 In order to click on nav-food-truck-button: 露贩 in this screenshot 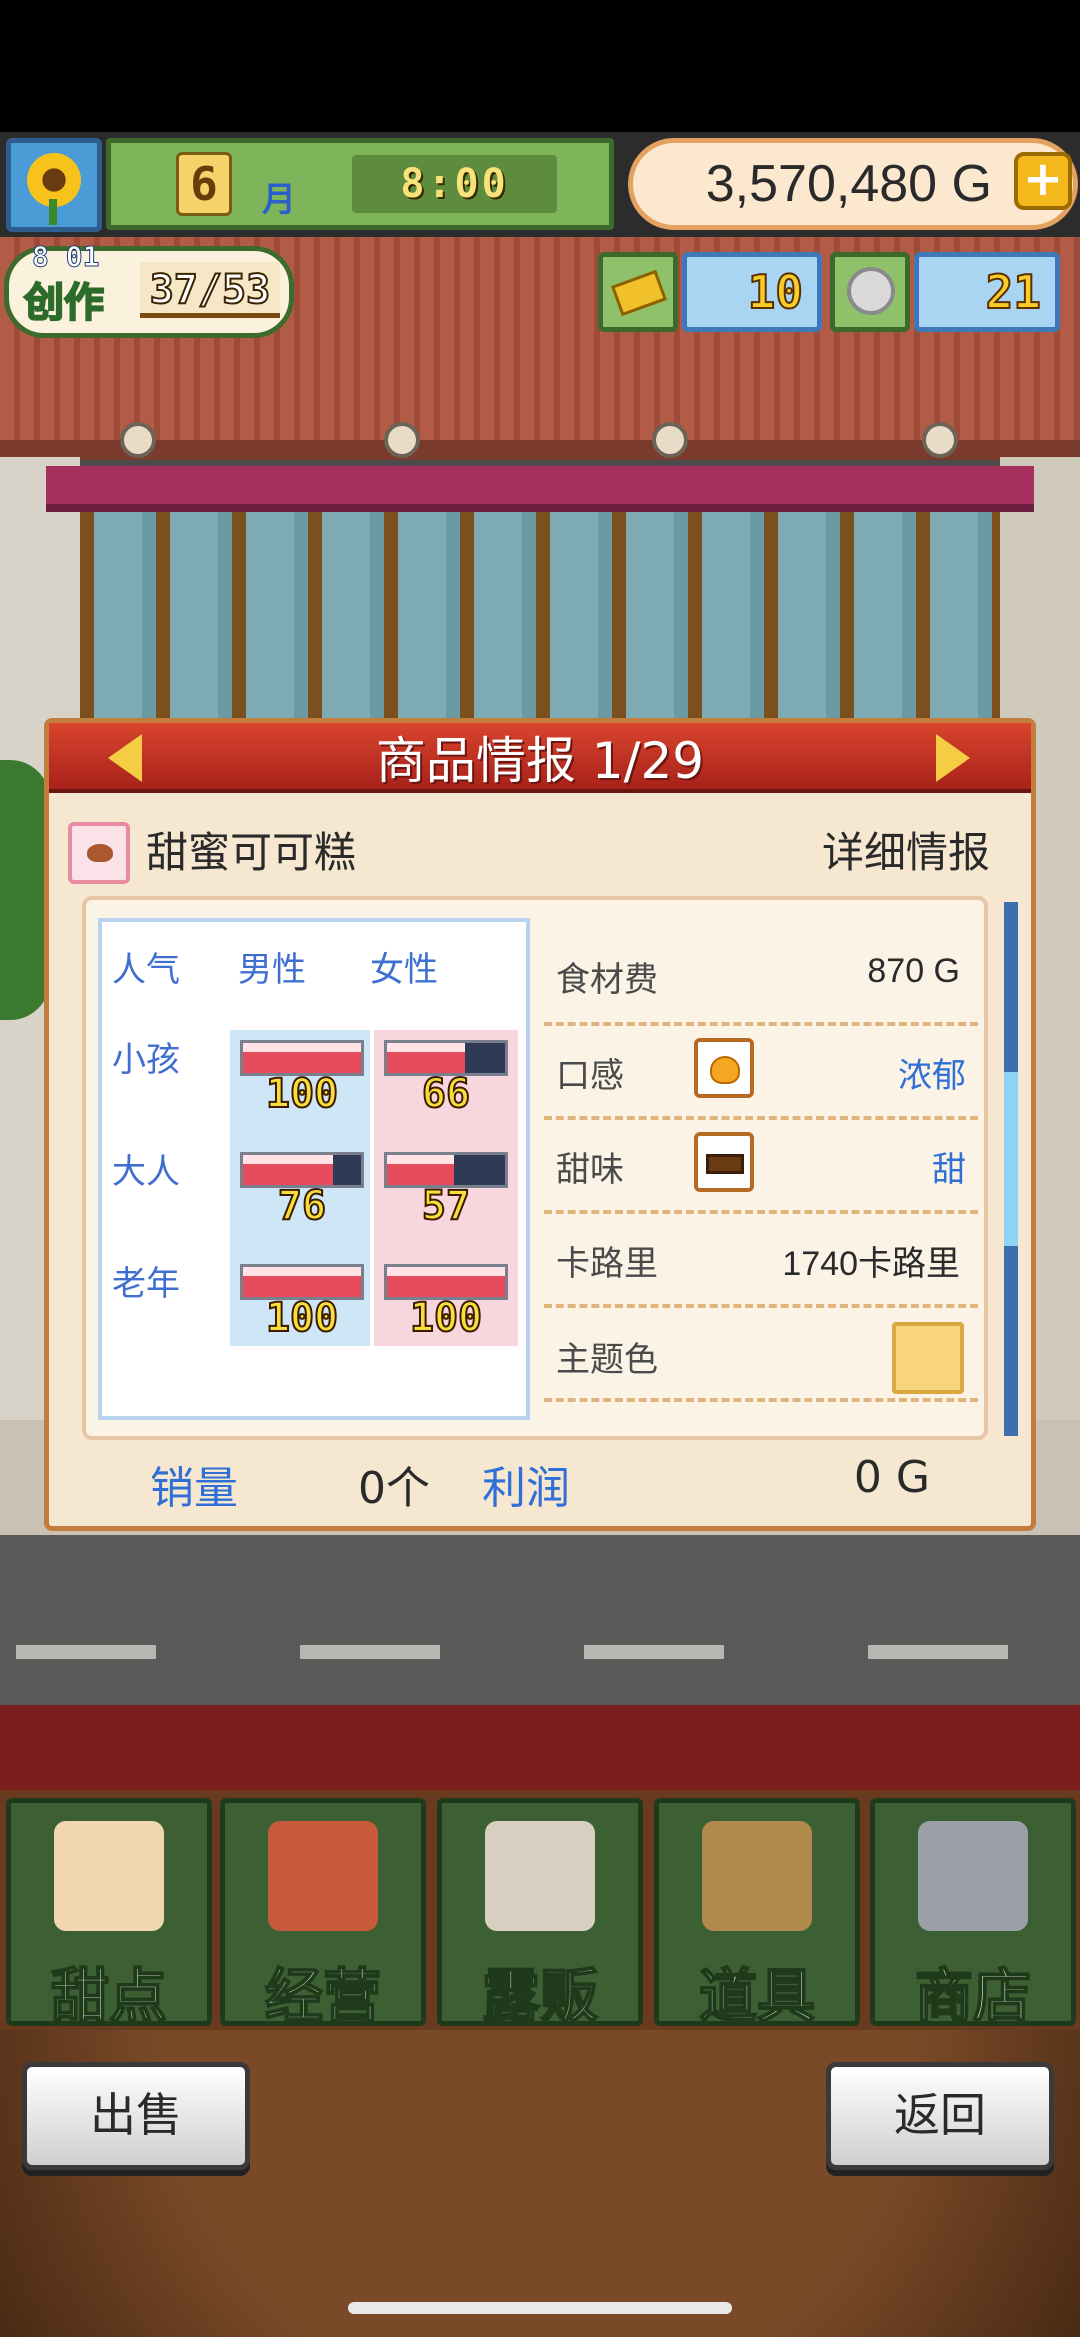, I will do `click(540, 1914)`.